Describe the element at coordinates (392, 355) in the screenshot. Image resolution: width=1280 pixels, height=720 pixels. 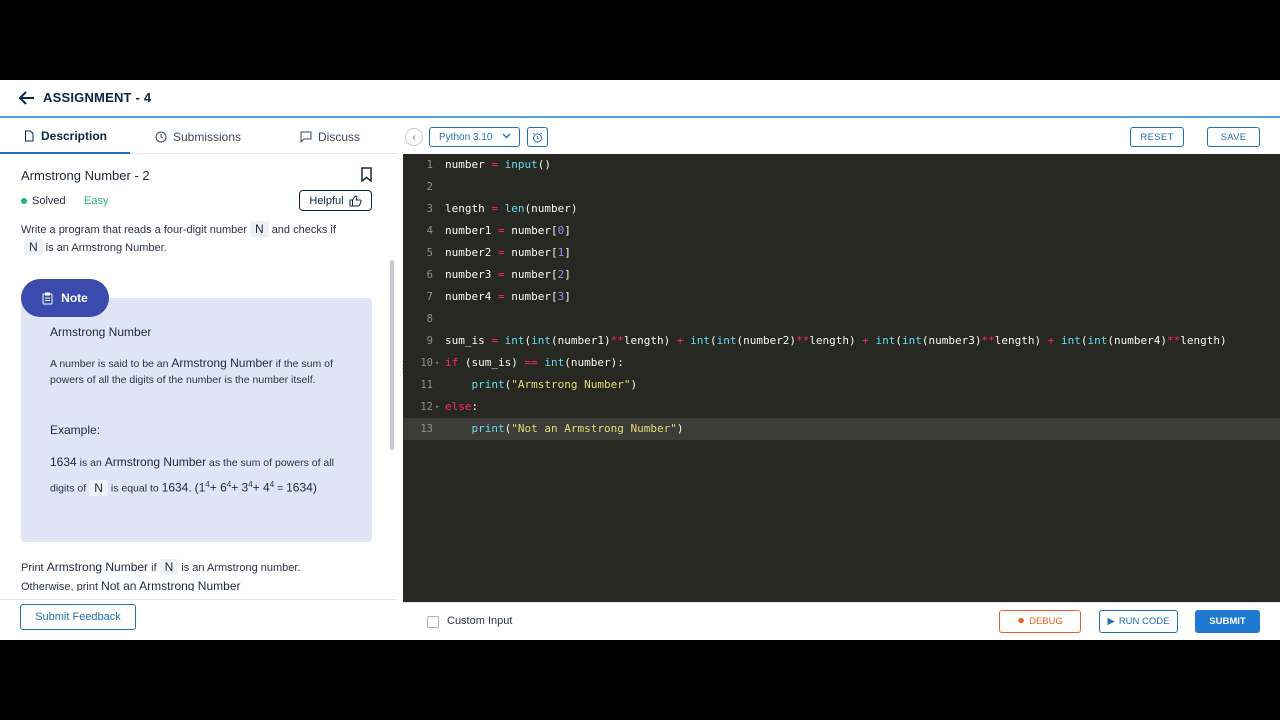
I see `description-scrollbar` at that location.